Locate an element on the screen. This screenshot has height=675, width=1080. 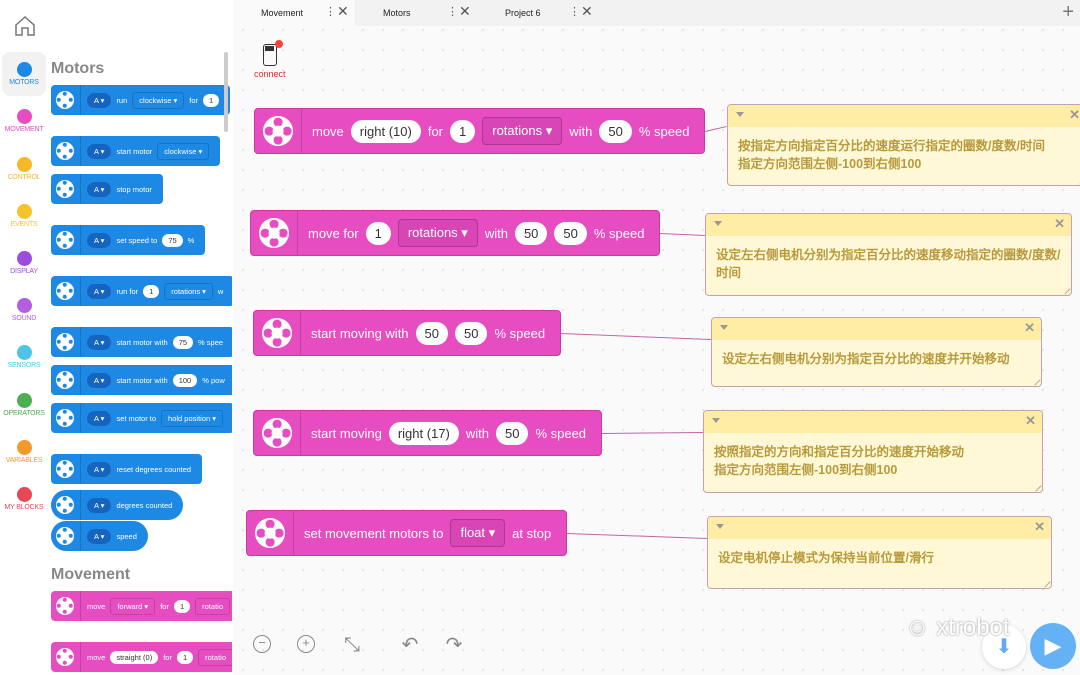
category-variables: VARIABLES is located at coordinates (24, 452).